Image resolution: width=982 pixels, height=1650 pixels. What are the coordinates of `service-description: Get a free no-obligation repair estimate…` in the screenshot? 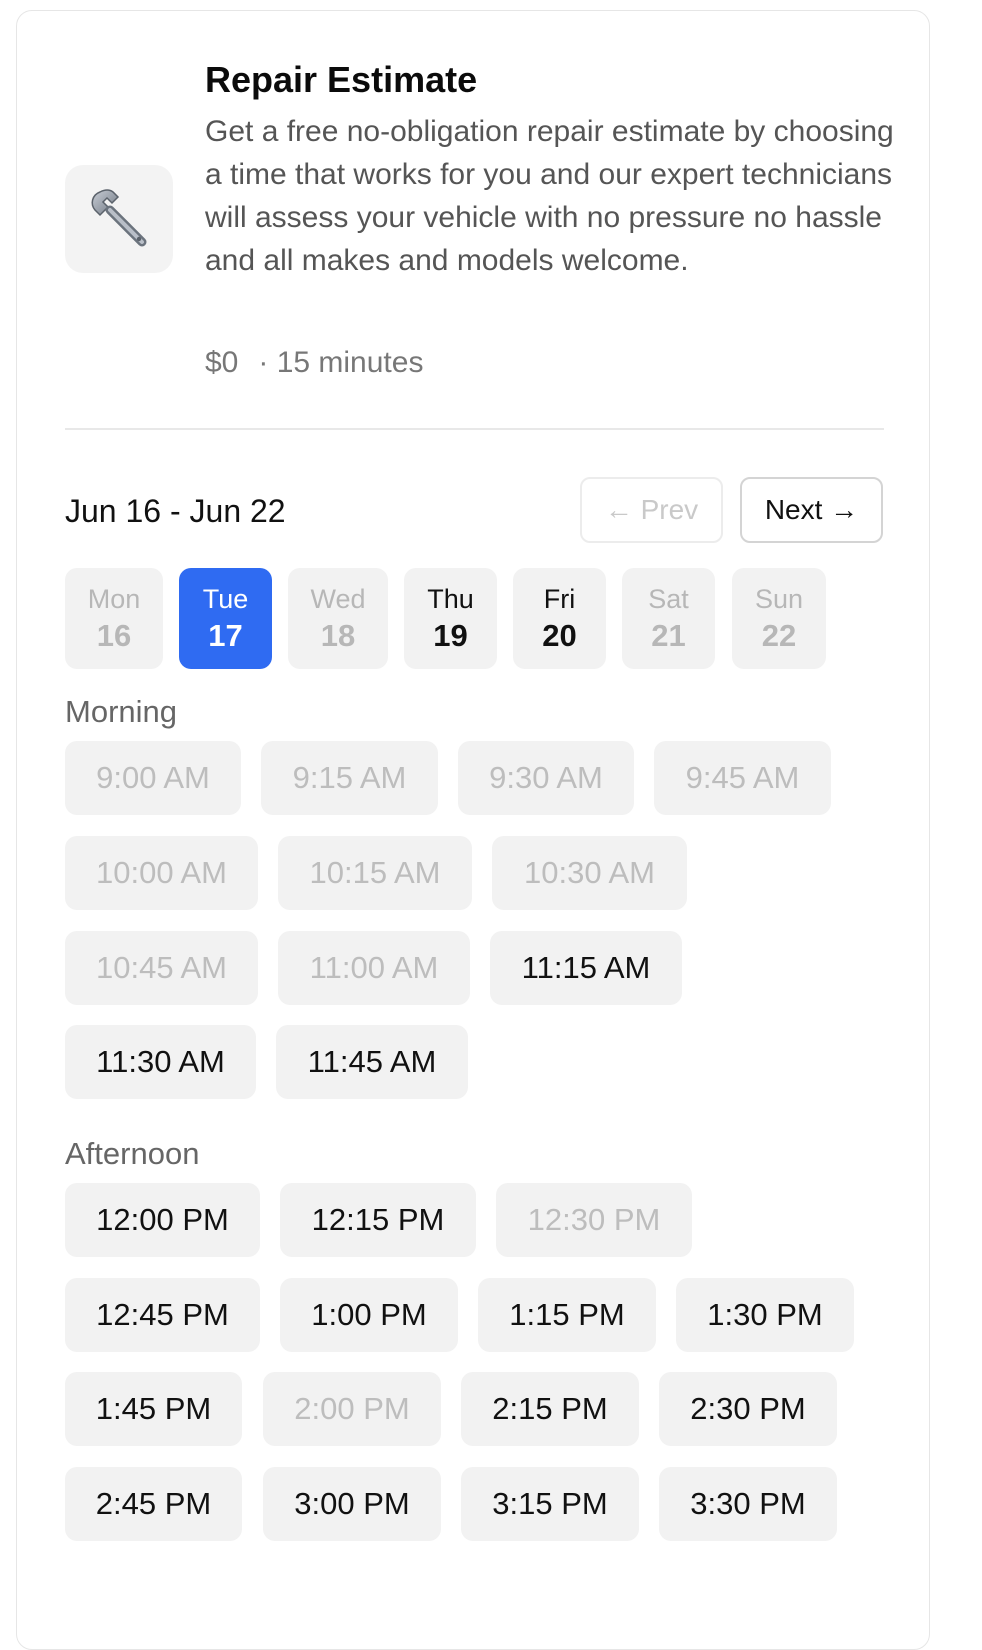 It's located at (549, 196).